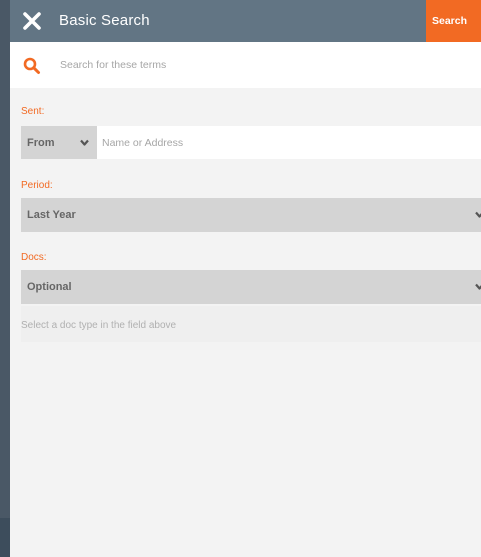 The width and height of the screenshot is (481, 557). What do you see at coordinates (251, 324) in the screenshot?
I see `doc-type-field: Select a doc type in the field above` at bounding box center [251, 324].